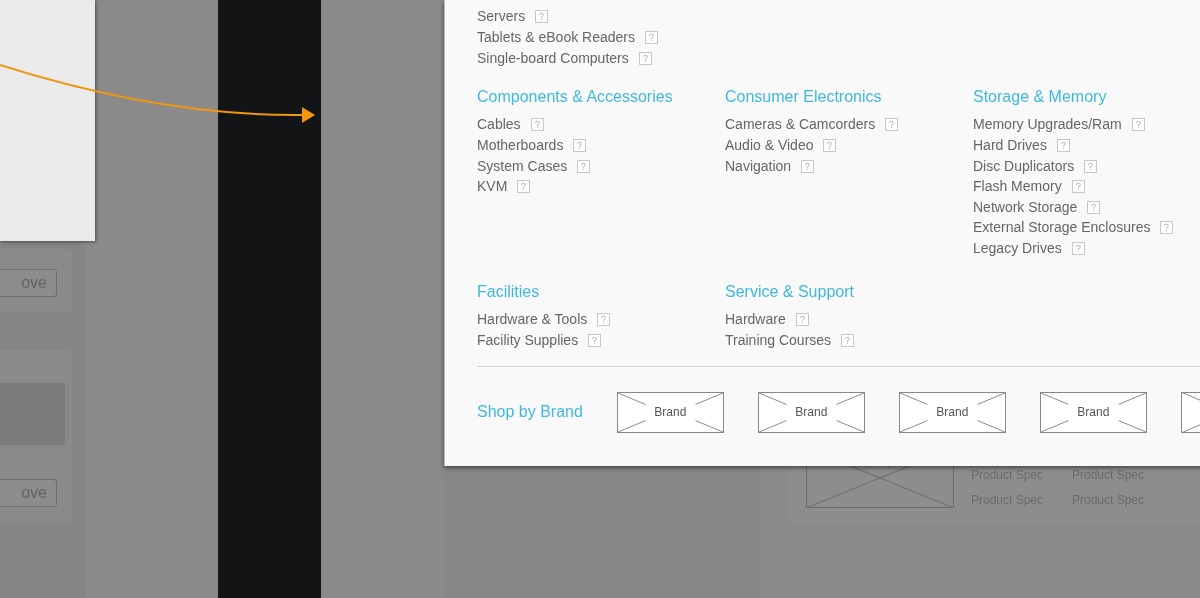 The width and height of the screenshot is (1200, 598). I want to click on menu-link: Flash Memory, so click(1017, 187).